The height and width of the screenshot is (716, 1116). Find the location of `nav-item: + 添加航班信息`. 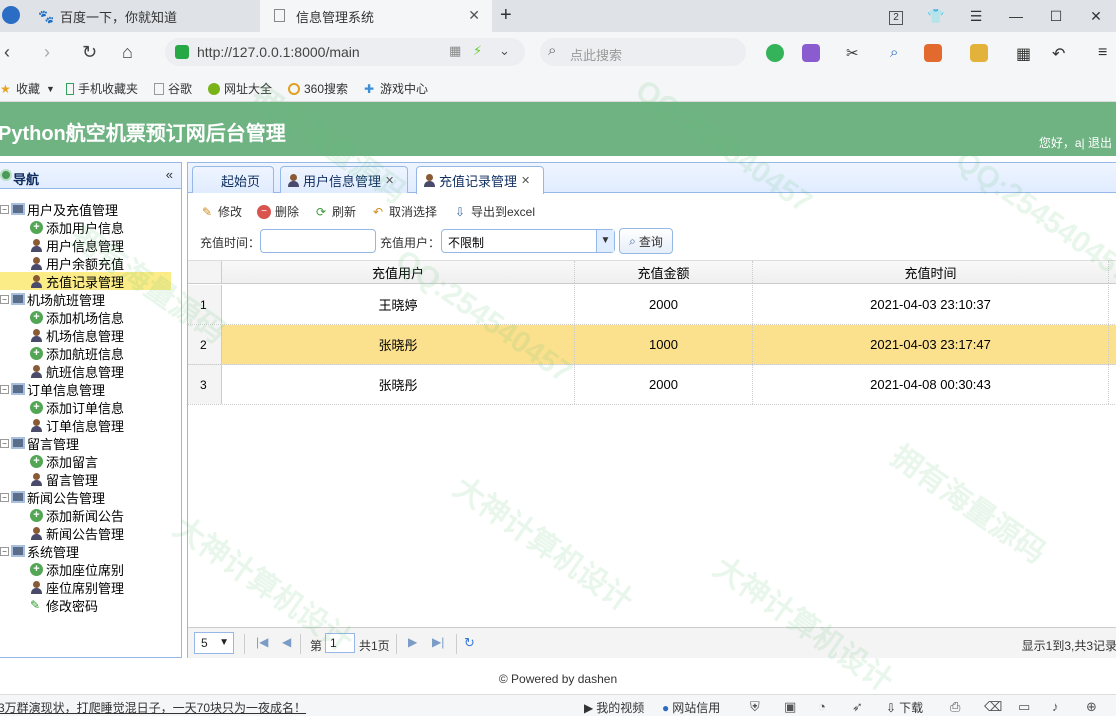

nav-item: + 添加航班信息 is located at coordinates (77, 353).